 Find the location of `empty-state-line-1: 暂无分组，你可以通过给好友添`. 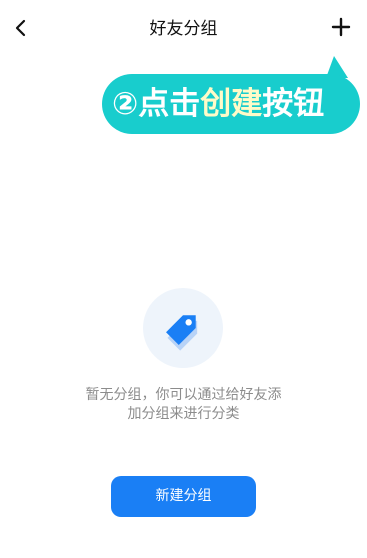

empty-state-line-1: 暂无分组，你可以通过给好友添 is located at coordinates (183, 395).